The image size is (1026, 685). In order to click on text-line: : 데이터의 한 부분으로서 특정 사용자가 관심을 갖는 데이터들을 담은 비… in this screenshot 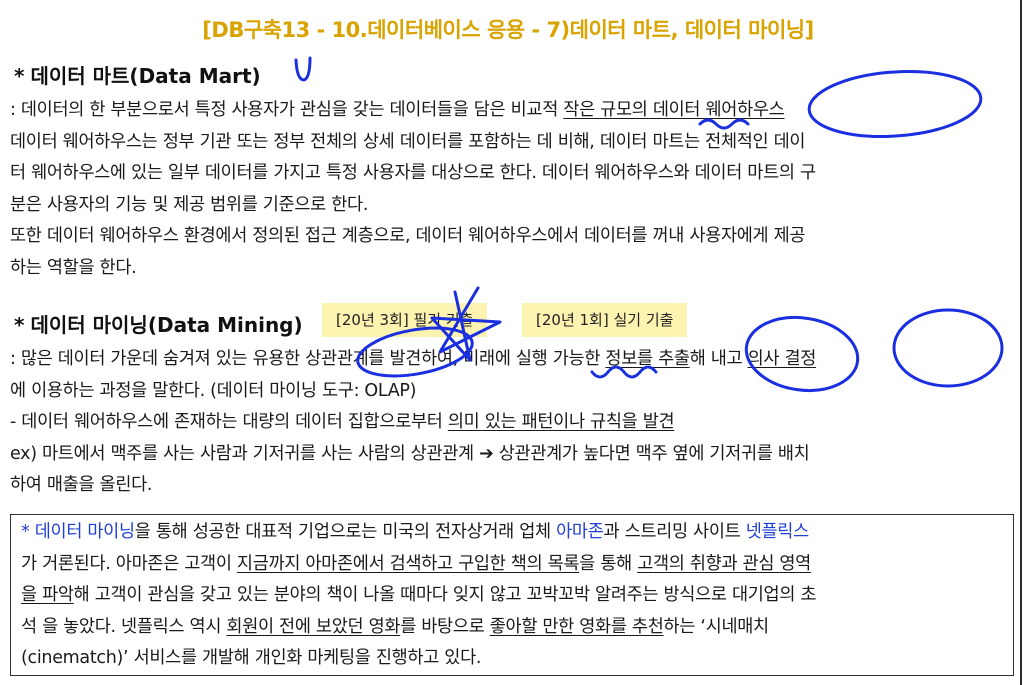, I will do `click(510, 111)`.